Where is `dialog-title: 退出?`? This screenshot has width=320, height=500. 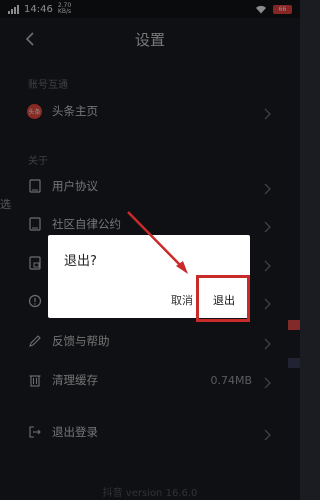 dialog-title: 退出? is located at coordinates (80, 261).